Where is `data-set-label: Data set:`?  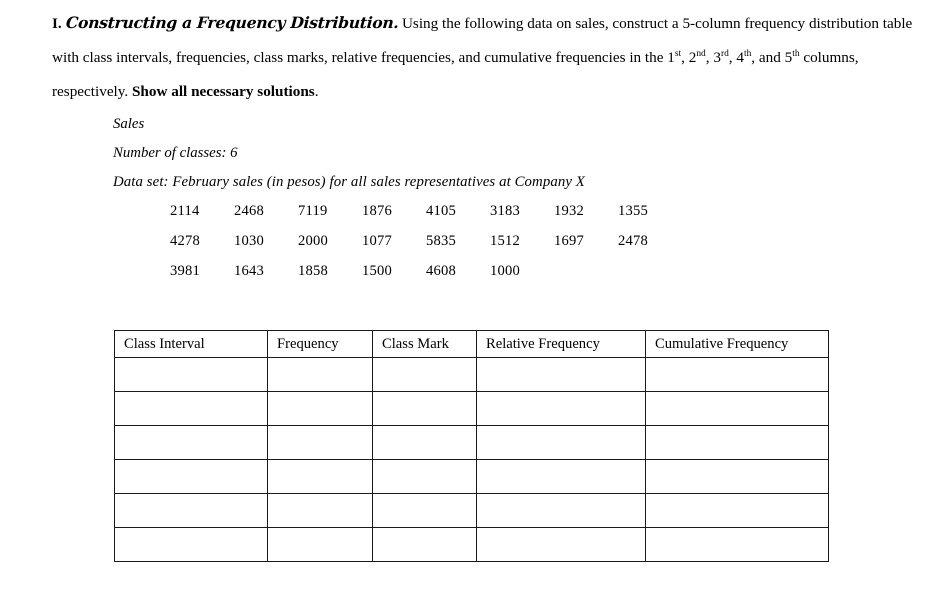
data-set-label: Data set: is located at coordinates (141, 182).